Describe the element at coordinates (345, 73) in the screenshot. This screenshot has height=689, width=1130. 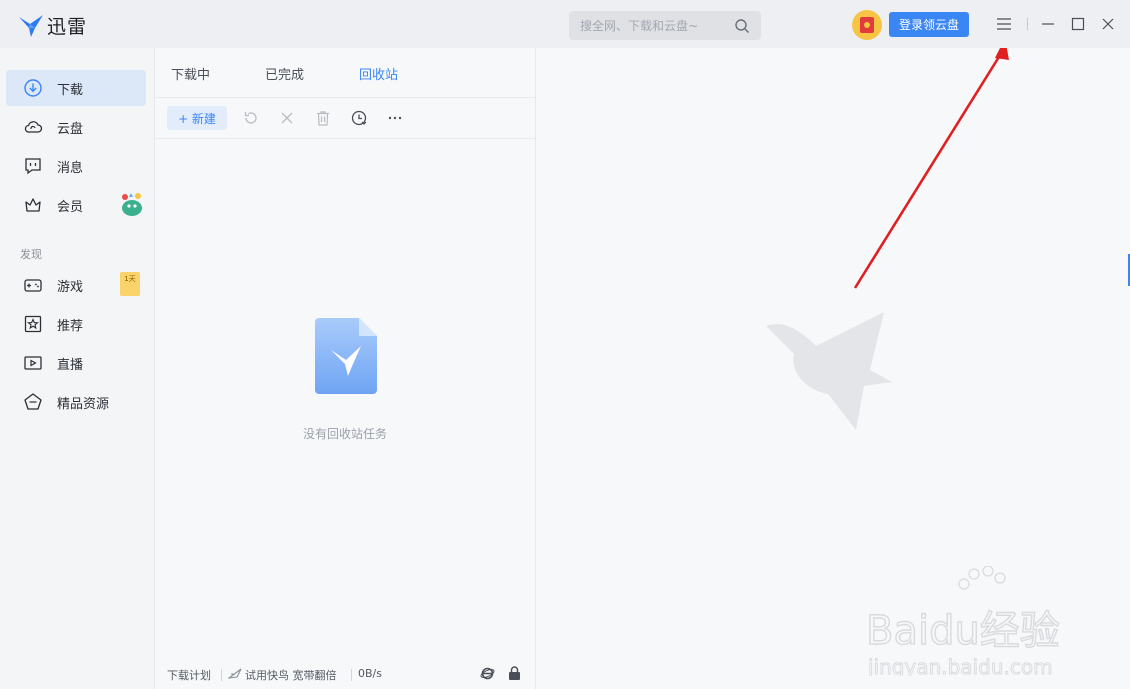
I see `download-tabs: 下载中 已完成 回收站` at that location.